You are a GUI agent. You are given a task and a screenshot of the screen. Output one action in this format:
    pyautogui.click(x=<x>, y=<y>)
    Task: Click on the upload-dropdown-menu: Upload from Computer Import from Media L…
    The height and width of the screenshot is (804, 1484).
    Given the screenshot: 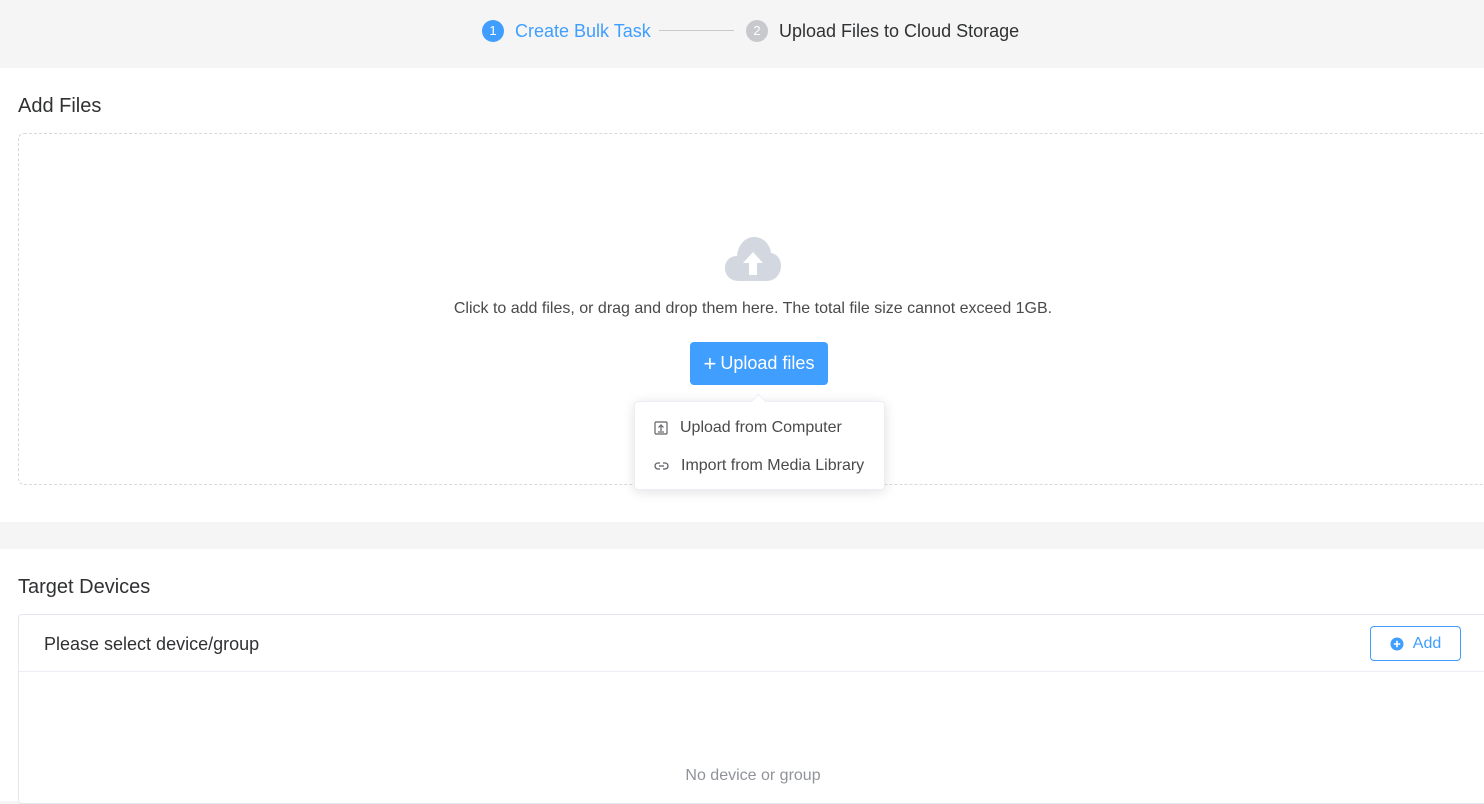 What is the action you would take?
    pyautogui.click(x=759, y=441)
    